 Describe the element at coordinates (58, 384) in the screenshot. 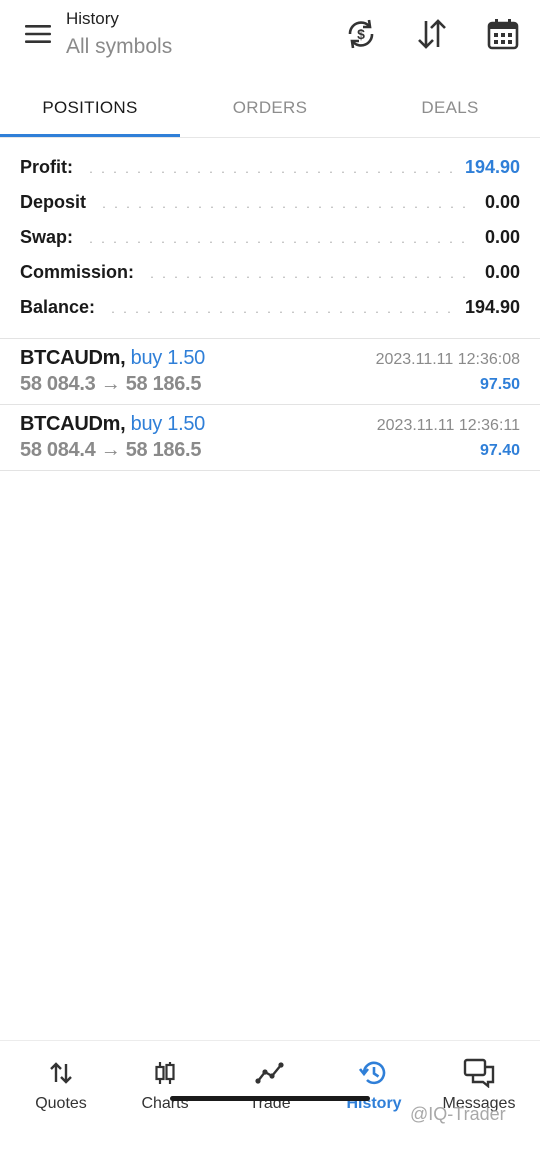

I see `open-price: 58 084.3` at that location.